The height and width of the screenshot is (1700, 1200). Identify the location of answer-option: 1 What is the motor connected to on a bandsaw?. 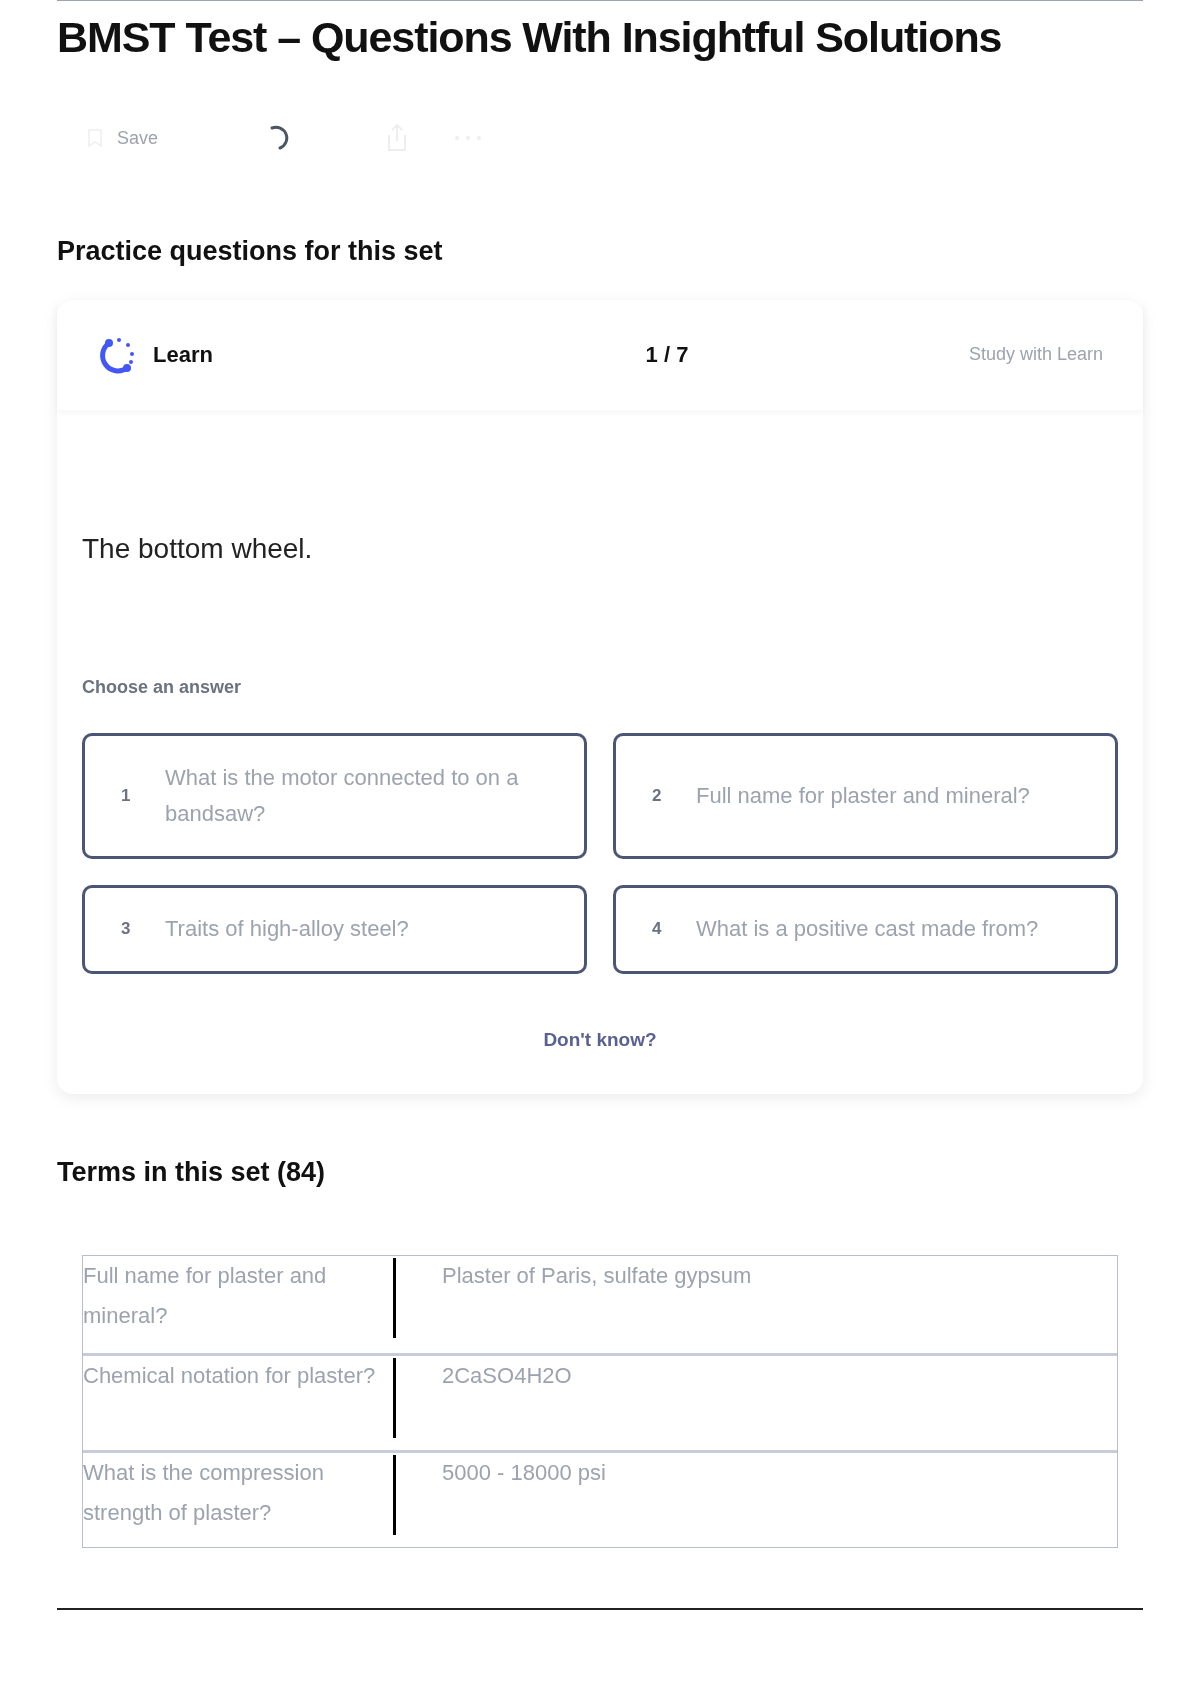
(334, 795).